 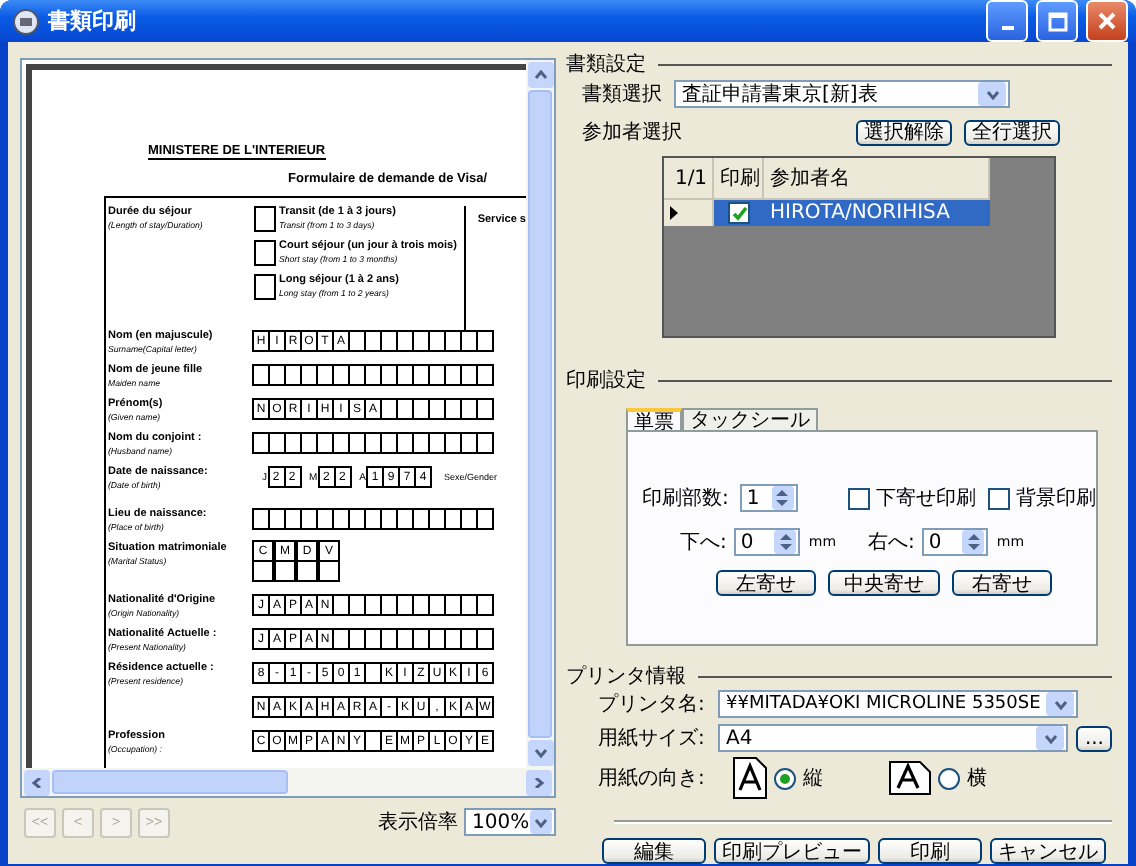 What do you see at coordinates (904, 132) in the screenshot?
I see `select-button: 選択解除` at bounding box center [904, 132].